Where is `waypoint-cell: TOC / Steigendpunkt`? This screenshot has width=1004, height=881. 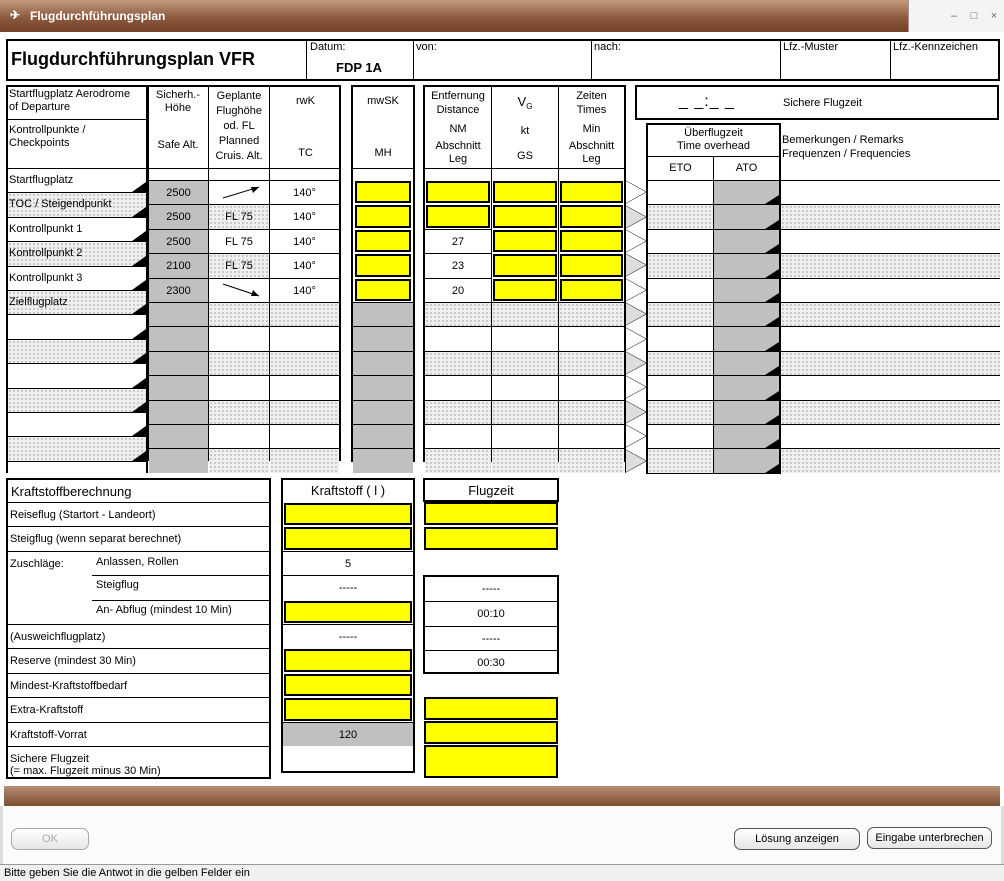 waypoint-cell: TOC / Steigendpunkt is located at coordinates (77, 204).